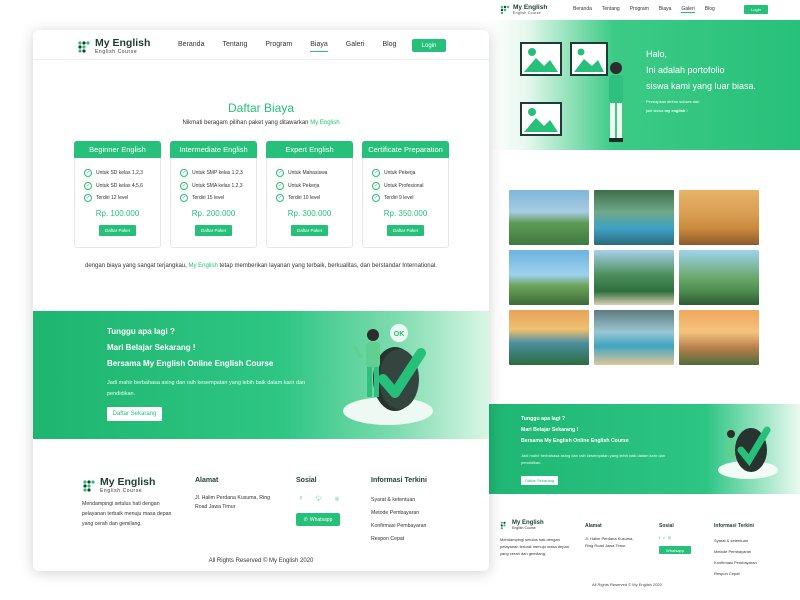 The width and height of the screenshot is (800, 600). Describe the element at coordinates (116, 52) in the screenshot. I see `brand-tagline: English Course` at that location.